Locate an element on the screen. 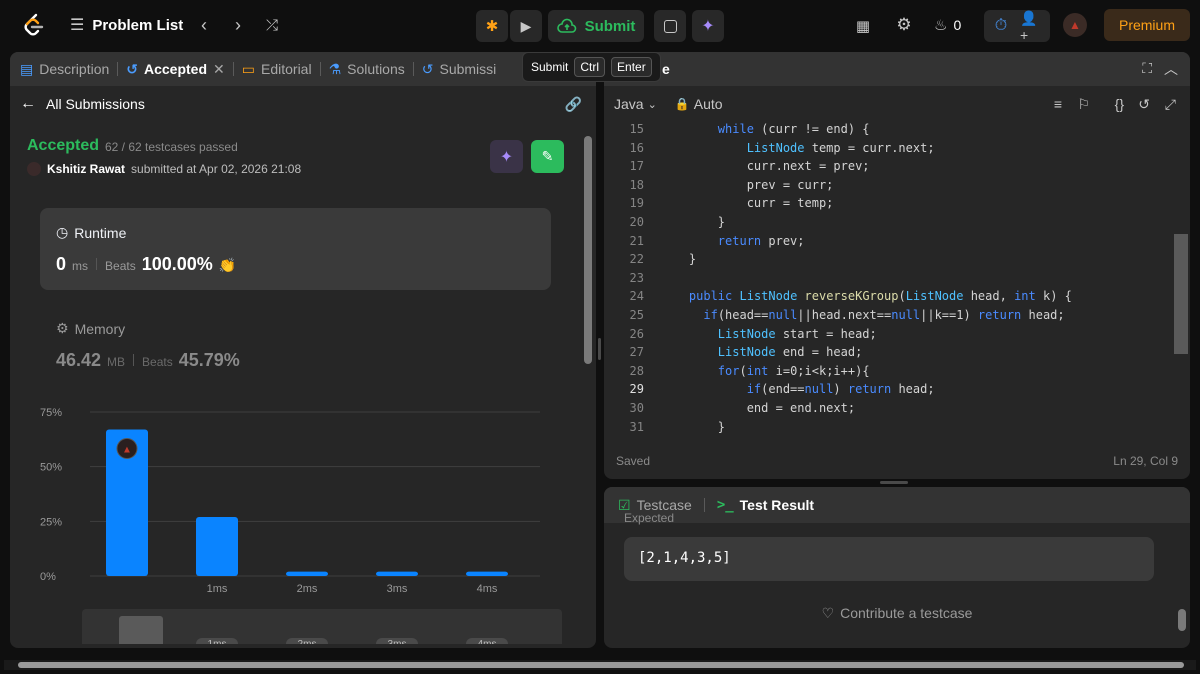 The width and height of the screenshot is (1200, 674). format-icon: ≡ is located at coordinates (1058, 104).